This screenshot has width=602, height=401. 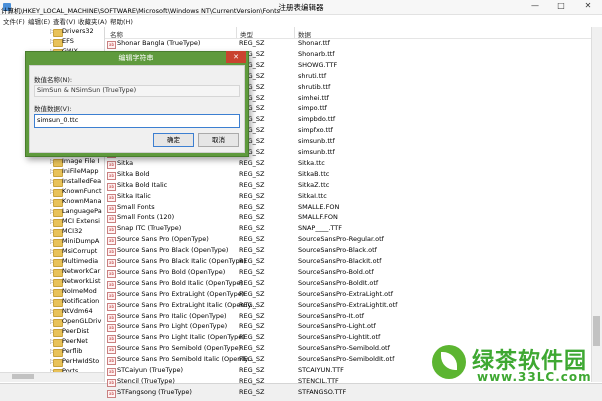 What do you see at coordinates (348, 229) in the screenshot?
I see `value-row: ab Snap ITC (TrueType) REG_SZ SNAP____.TTF` at bounding box center [348, 229].